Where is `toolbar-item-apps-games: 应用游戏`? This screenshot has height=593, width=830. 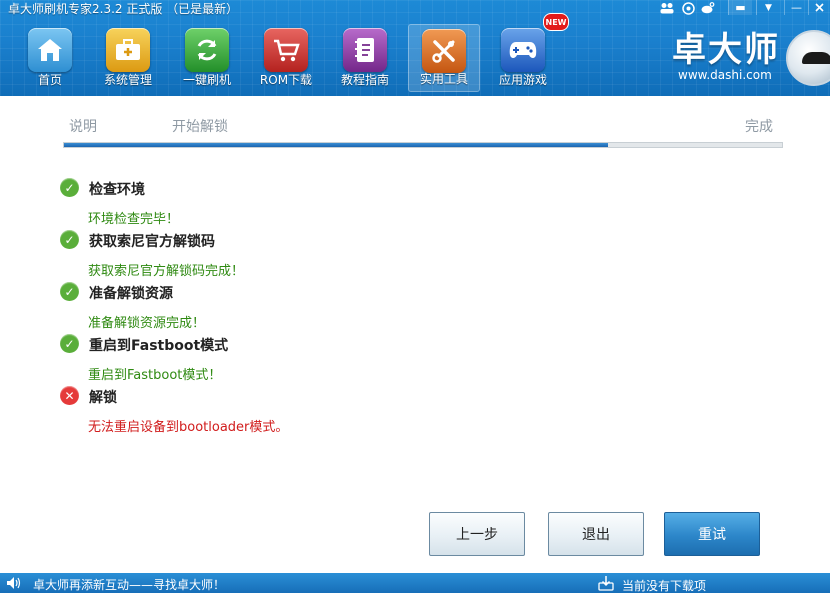 toolbar-item-apps-games: 应用游戏 is located at coordinates (523, 58).